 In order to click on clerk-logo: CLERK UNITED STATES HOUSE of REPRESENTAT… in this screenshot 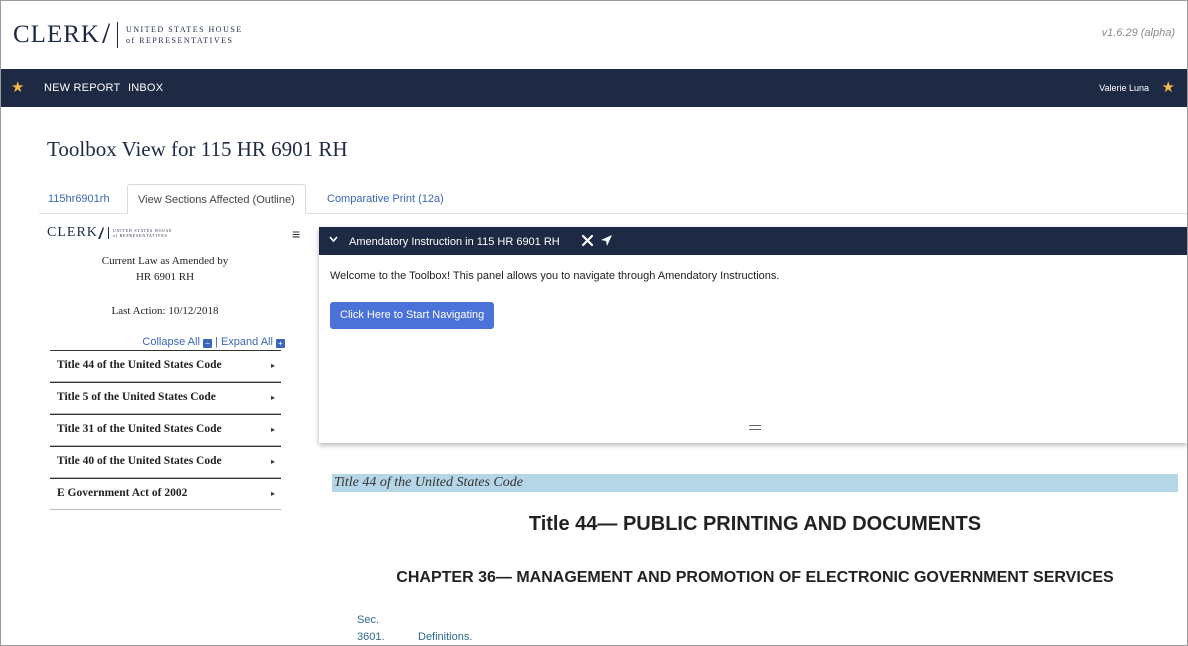, I will do `click(128, 35)`.